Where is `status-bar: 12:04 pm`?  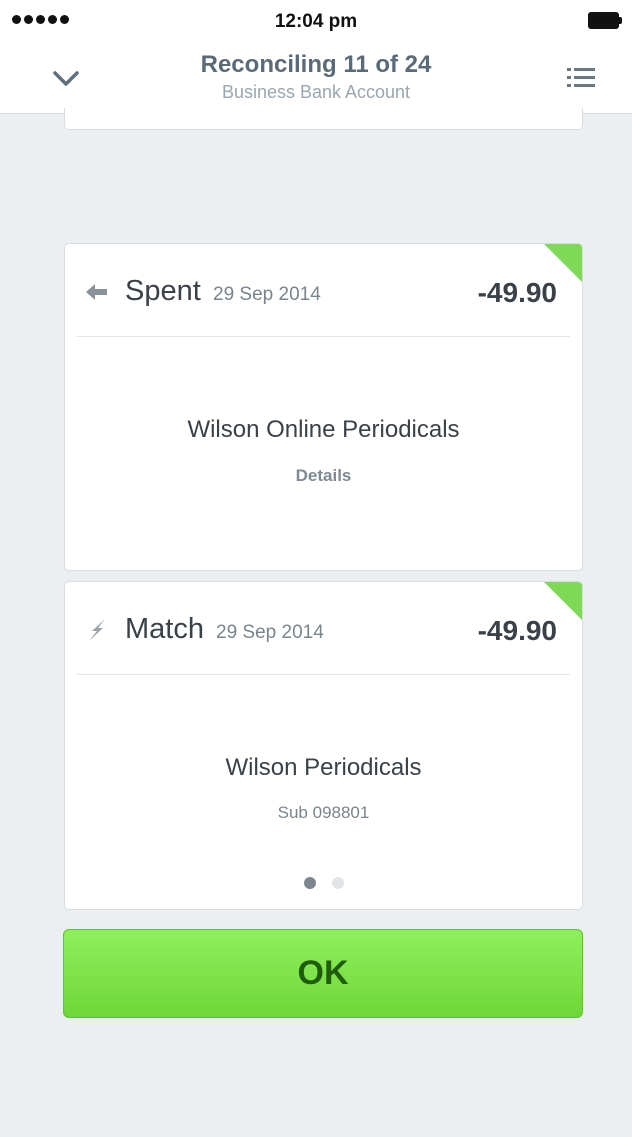 status-bar: 12:04 pm is located at coordinates (316, 21).